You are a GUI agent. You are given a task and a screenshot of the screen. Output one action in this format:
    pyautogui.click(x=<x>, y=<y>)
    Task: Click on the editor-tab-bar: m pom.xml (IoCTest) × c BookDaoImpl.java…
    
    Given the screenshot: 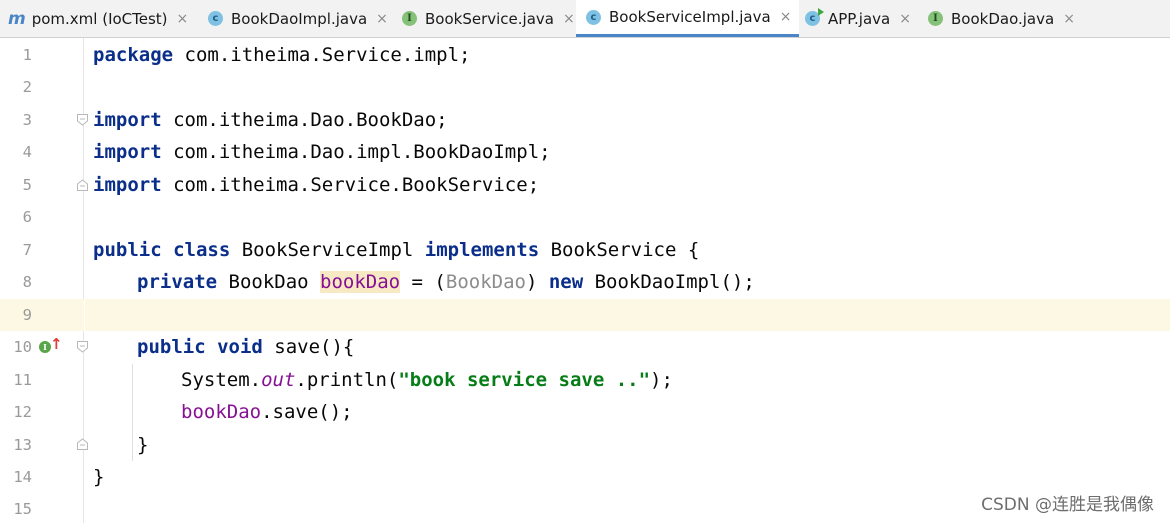 What is the action you would take?
    pyautogui.click(x=585, y=19)
    